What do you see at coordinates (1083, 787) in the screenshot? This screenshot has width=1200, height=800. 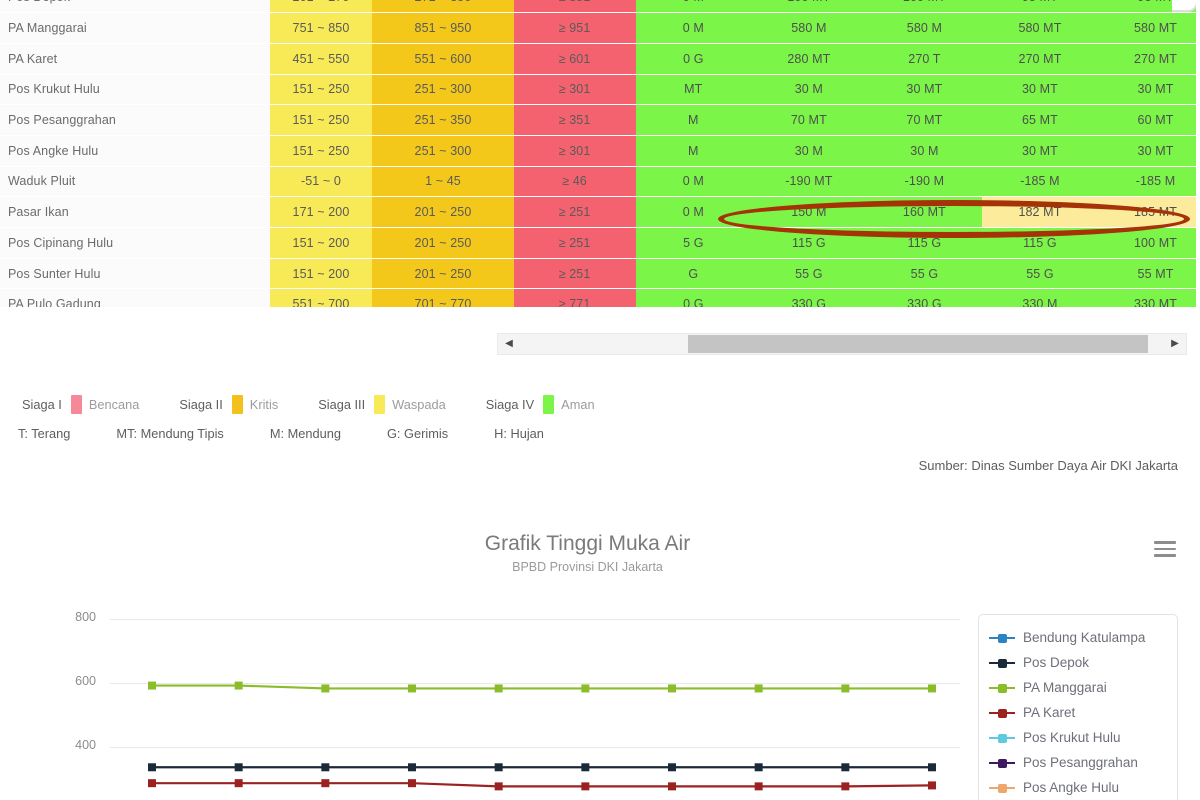 I see `chart-legend-item: Pos Angke Hulu` at bounding box center [1083, 787].